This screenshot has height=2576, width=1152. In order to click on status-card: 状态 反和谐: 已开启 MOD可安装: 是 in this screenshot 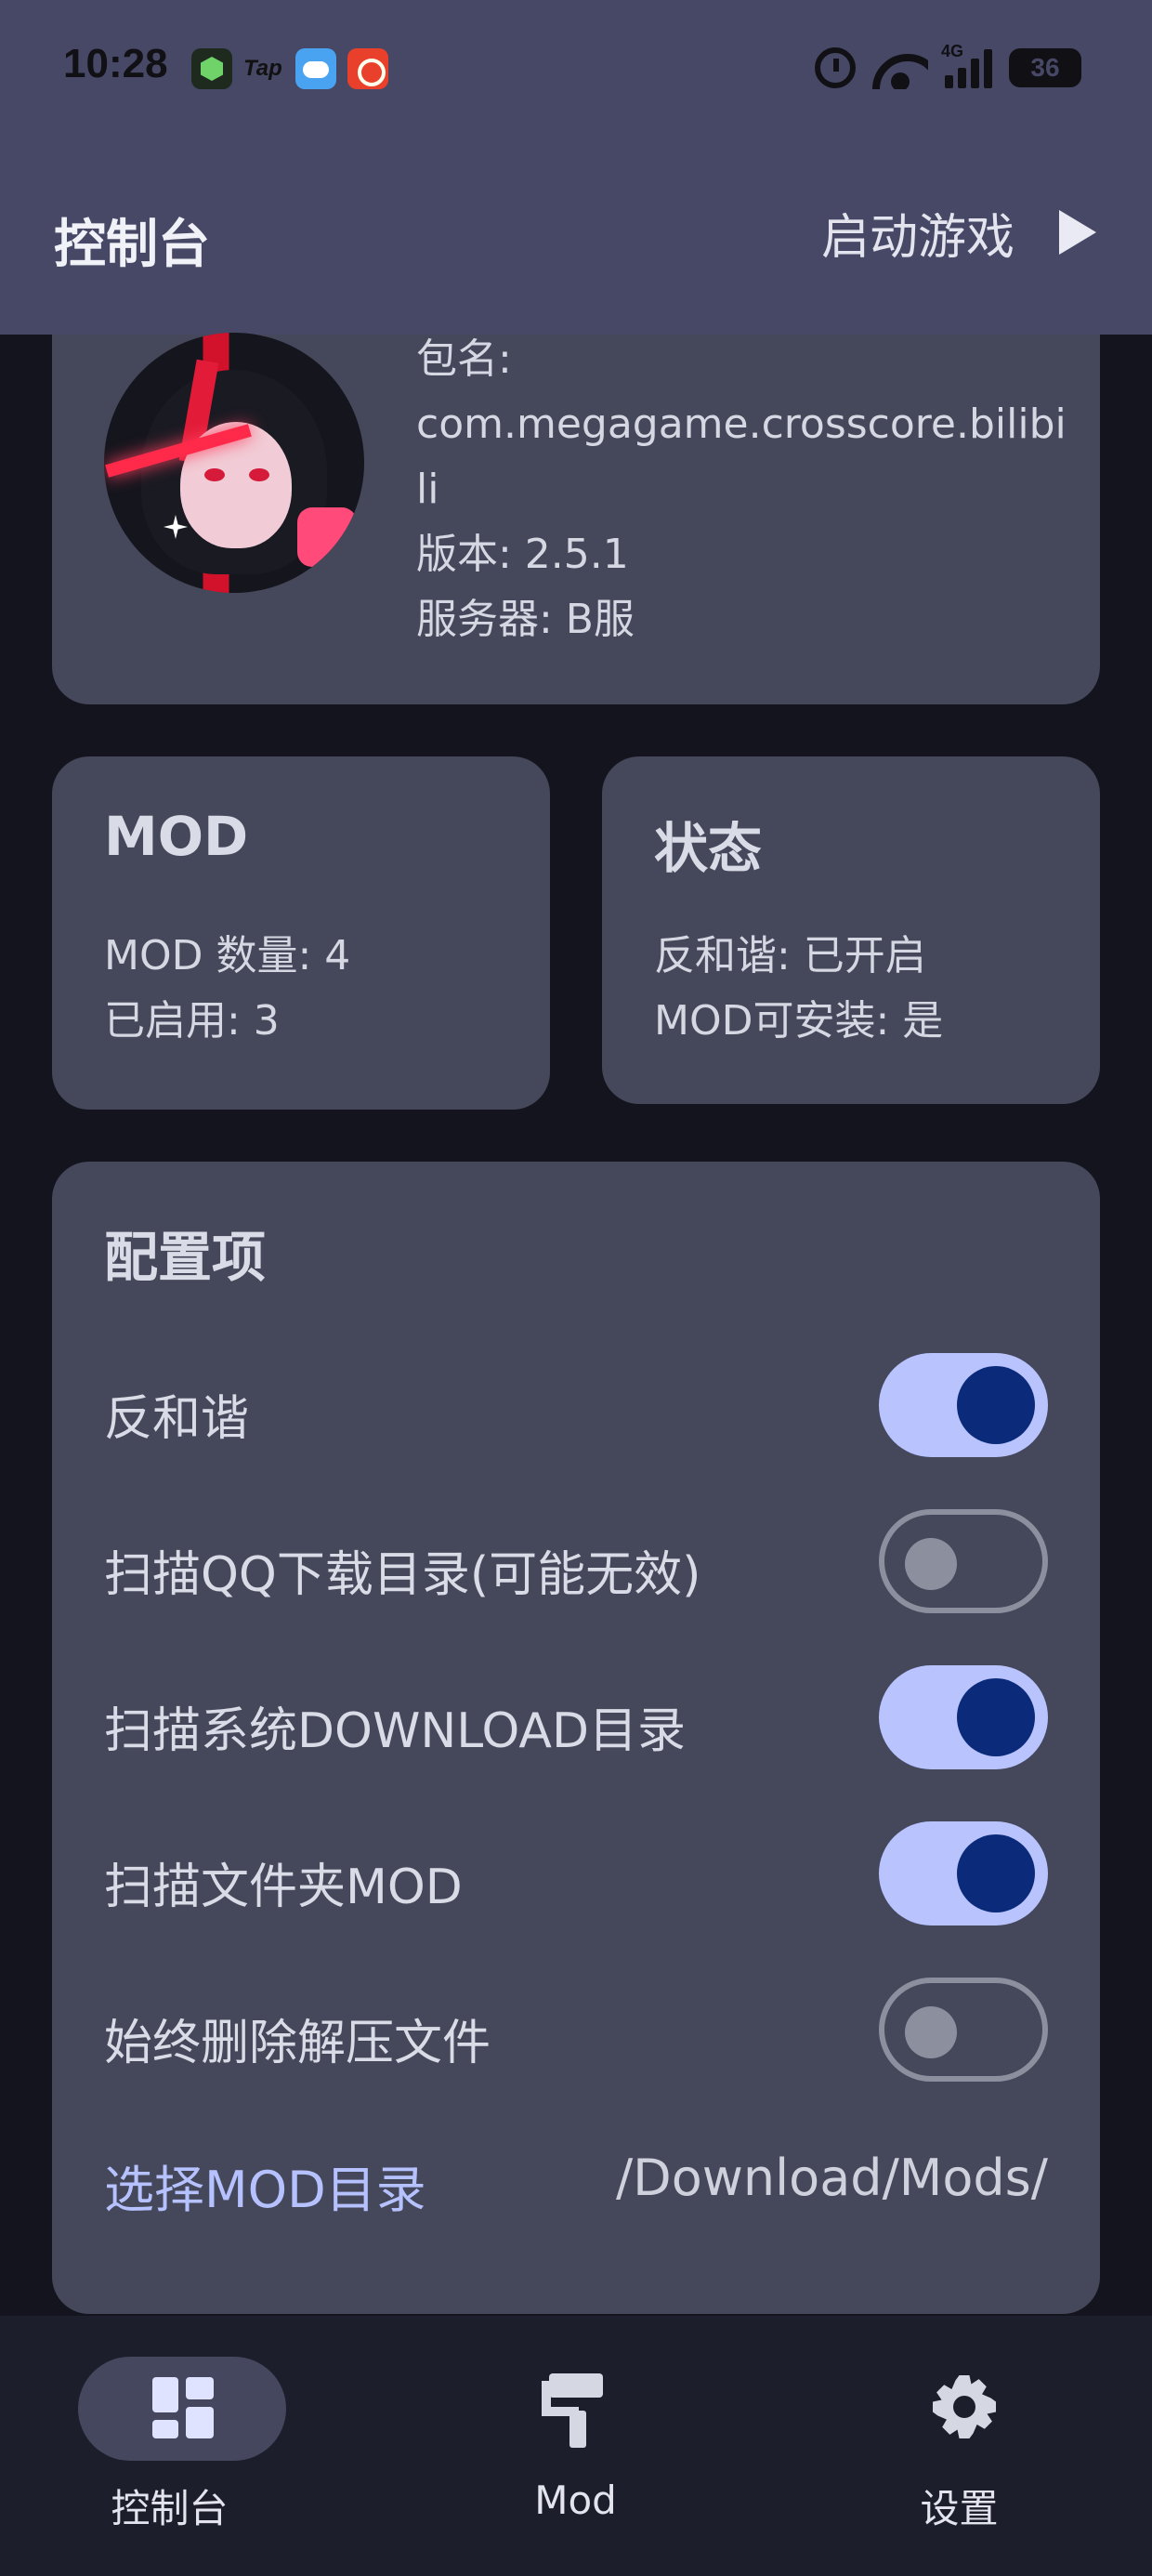, I will do `click(851, 930)`.